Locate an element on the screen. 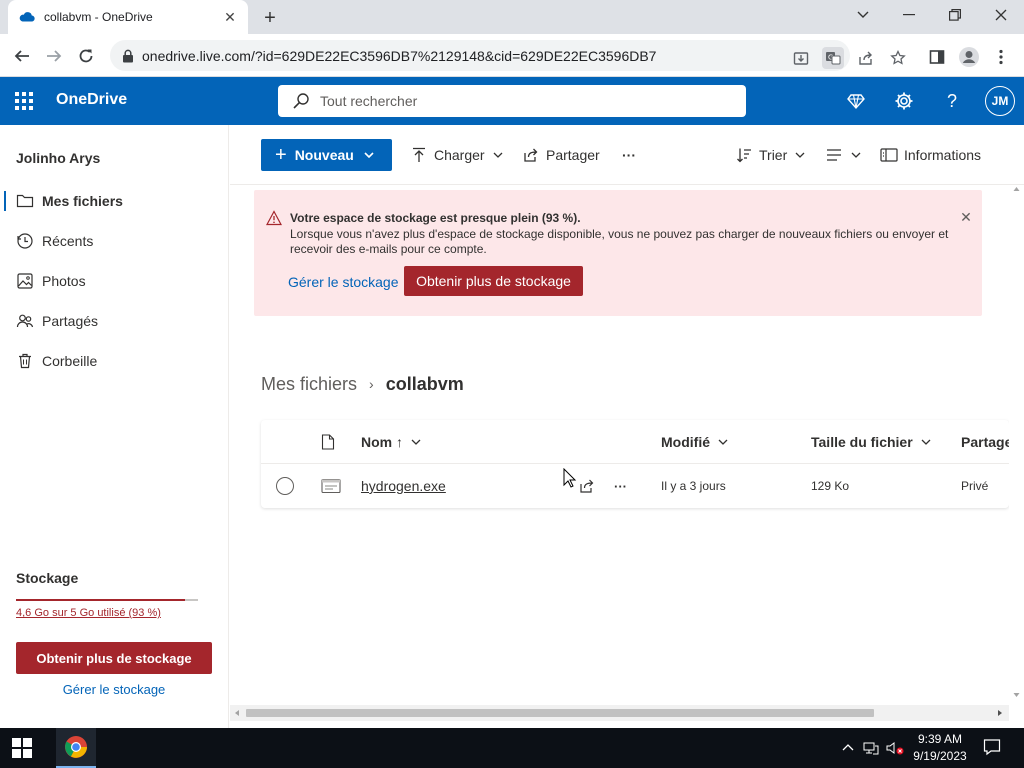 The image size is (1024, 768). translate-icon: G is located at coordinates (833, 58).